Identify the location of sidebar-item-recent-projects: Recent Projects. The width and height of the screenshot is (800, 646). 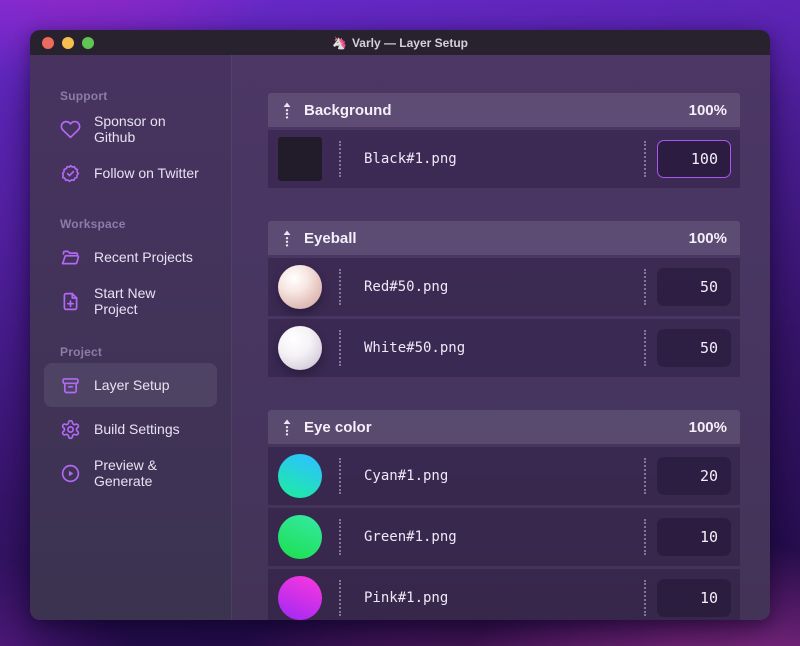
(130, 257).